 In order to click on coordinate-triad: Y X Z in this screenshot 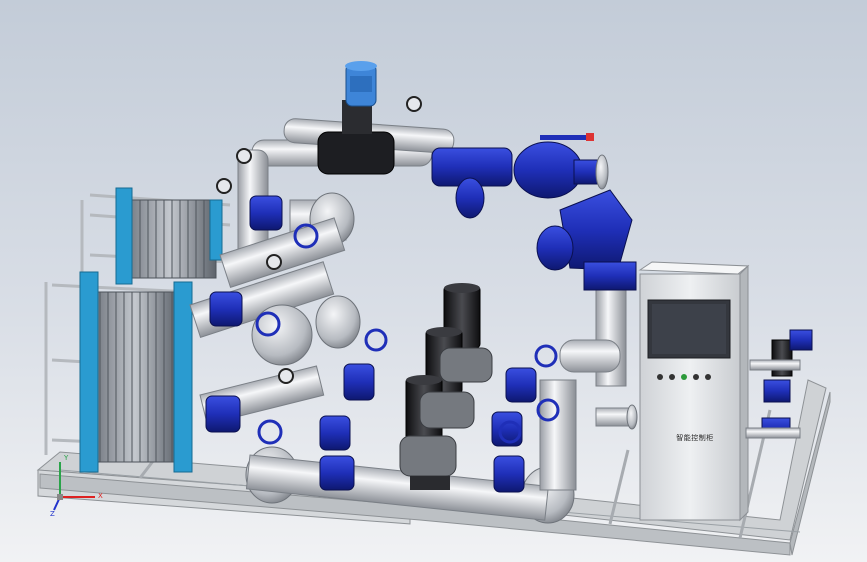, I will do `click(80, 487)`.